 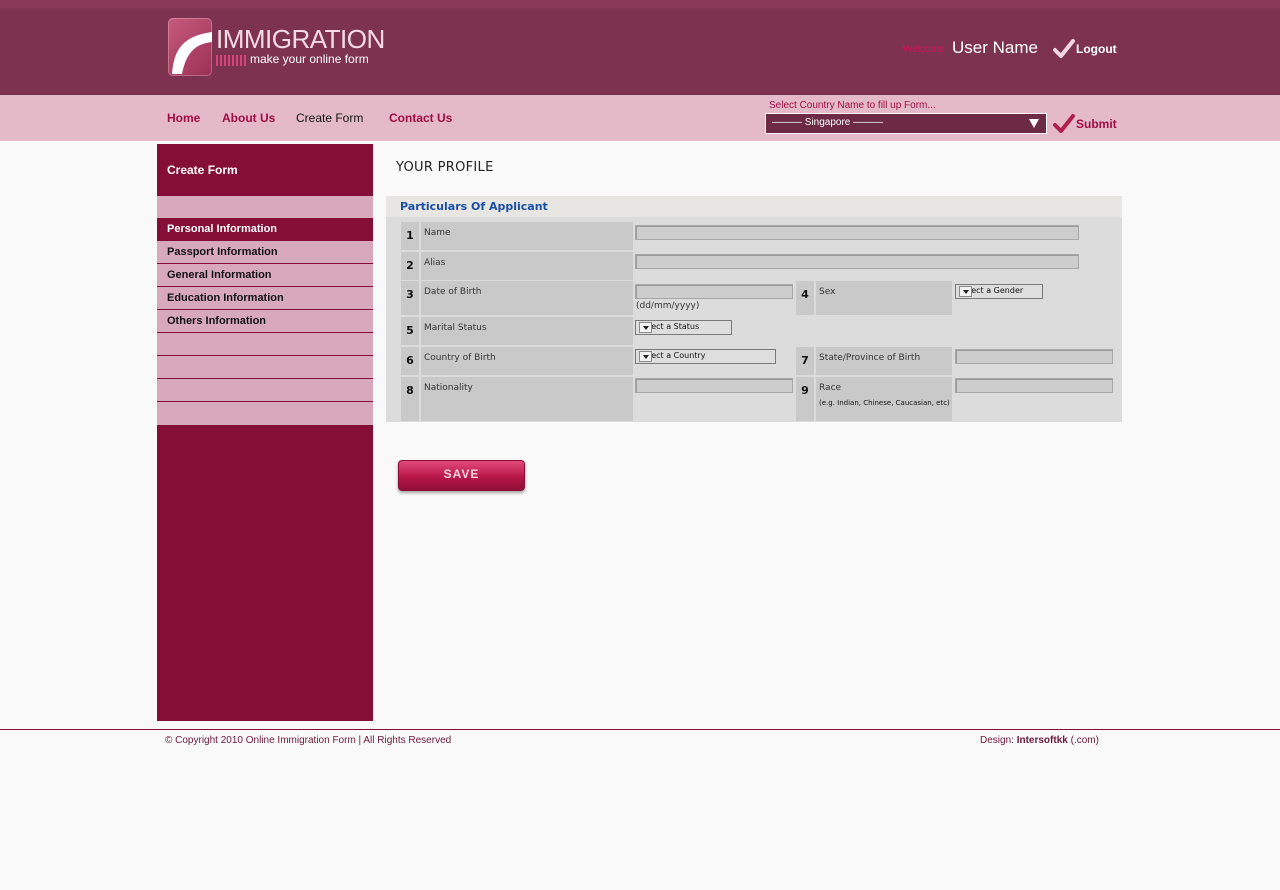 What do you see at coordinates (527, 331) in the screenshot?
I see `field-label-marital-status: Marital Status` at bounding box center [527, 331].